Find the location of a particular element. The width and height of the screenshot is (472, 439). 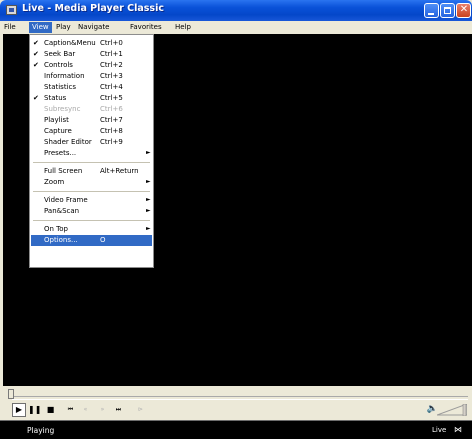

next-button: ⏭ is located at coordinates (118, 410).